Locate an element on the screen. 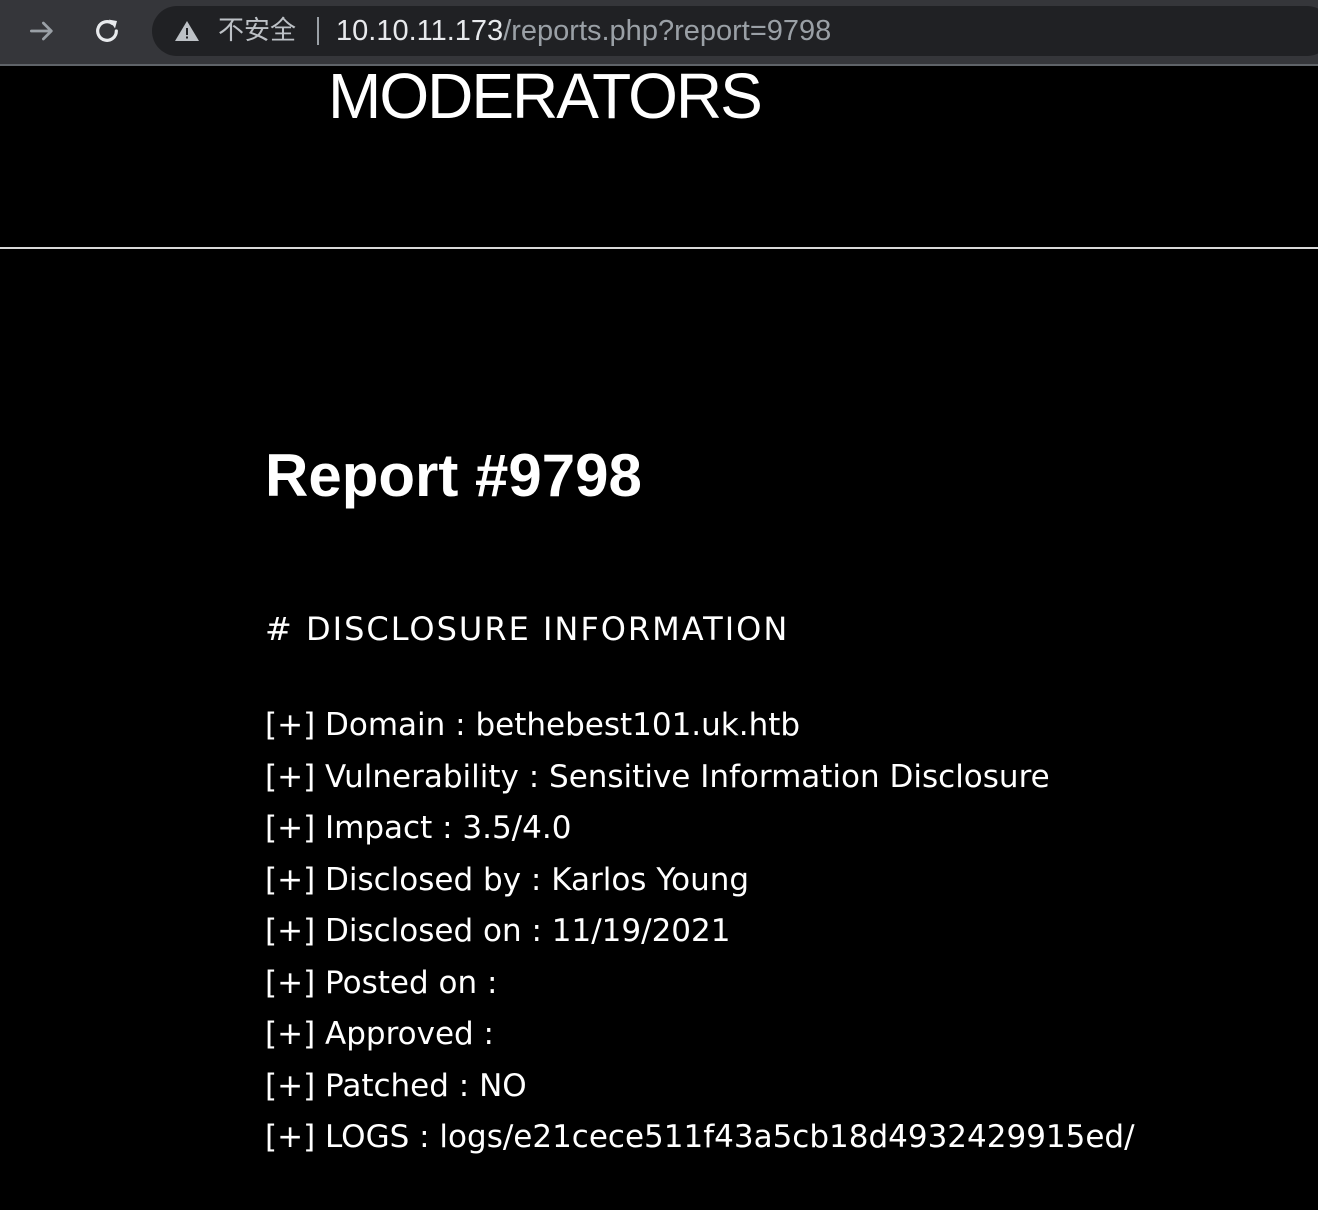 The image size is (1318, 1210). forward-button is located at coordinates (42, 31).